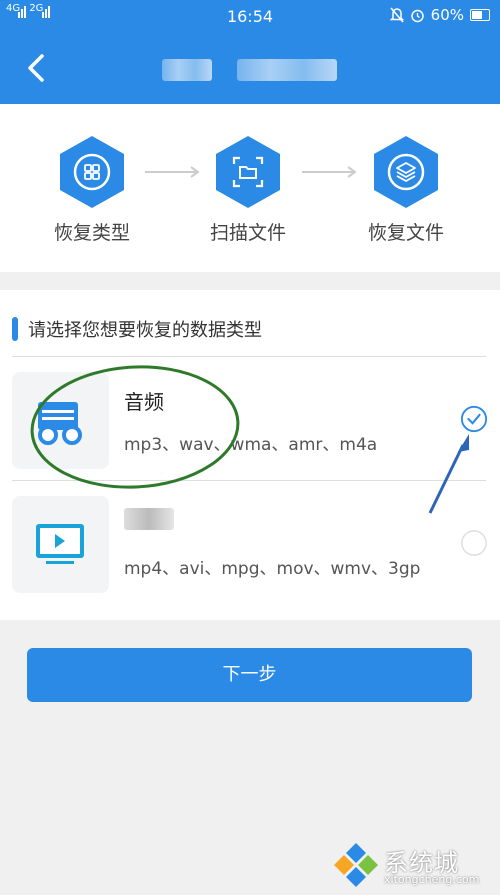 The height and width of the screenshot is (895, 500). Describe the element at coordinates (187, 70) in the screenshot. I see `blurred-title` at that location.